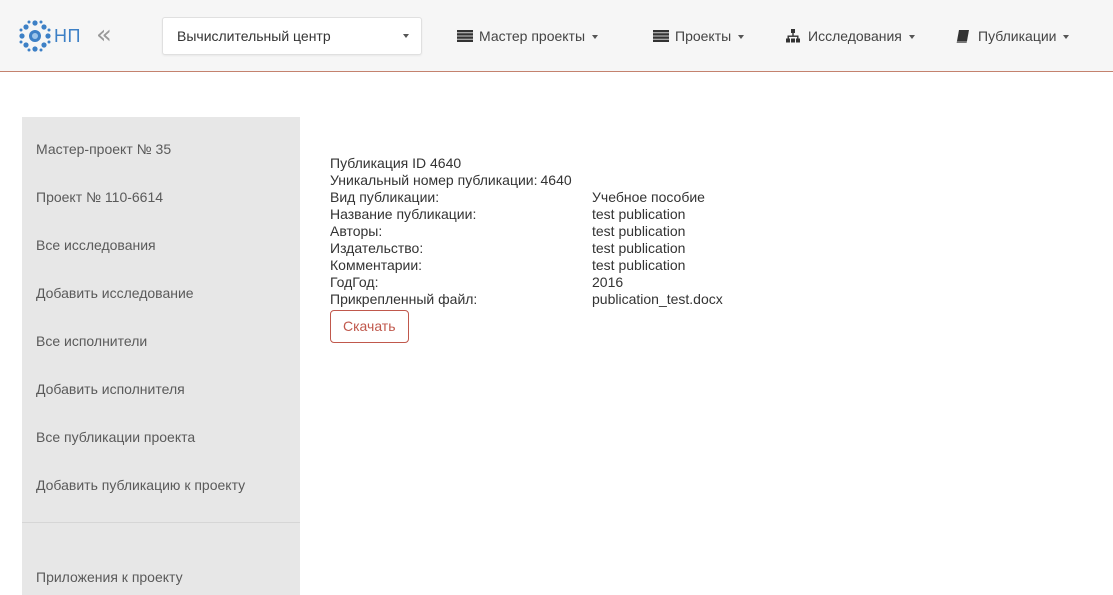 This screenshot has width=1113, height=595. What do you see at coordinates (254, 36) in the screenshot?
I see `organization-select-value: Вычислительный центр` at bounding box center [254, 36].